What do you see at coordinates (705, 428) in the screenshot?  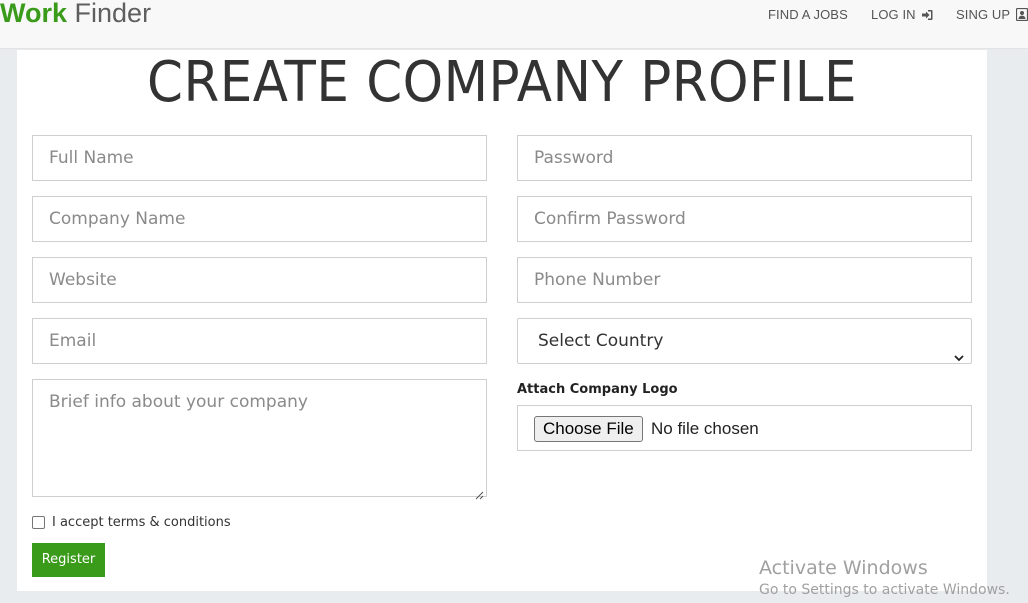 I see `no-file-text: No file chosen` at bounding box center [705, 428].